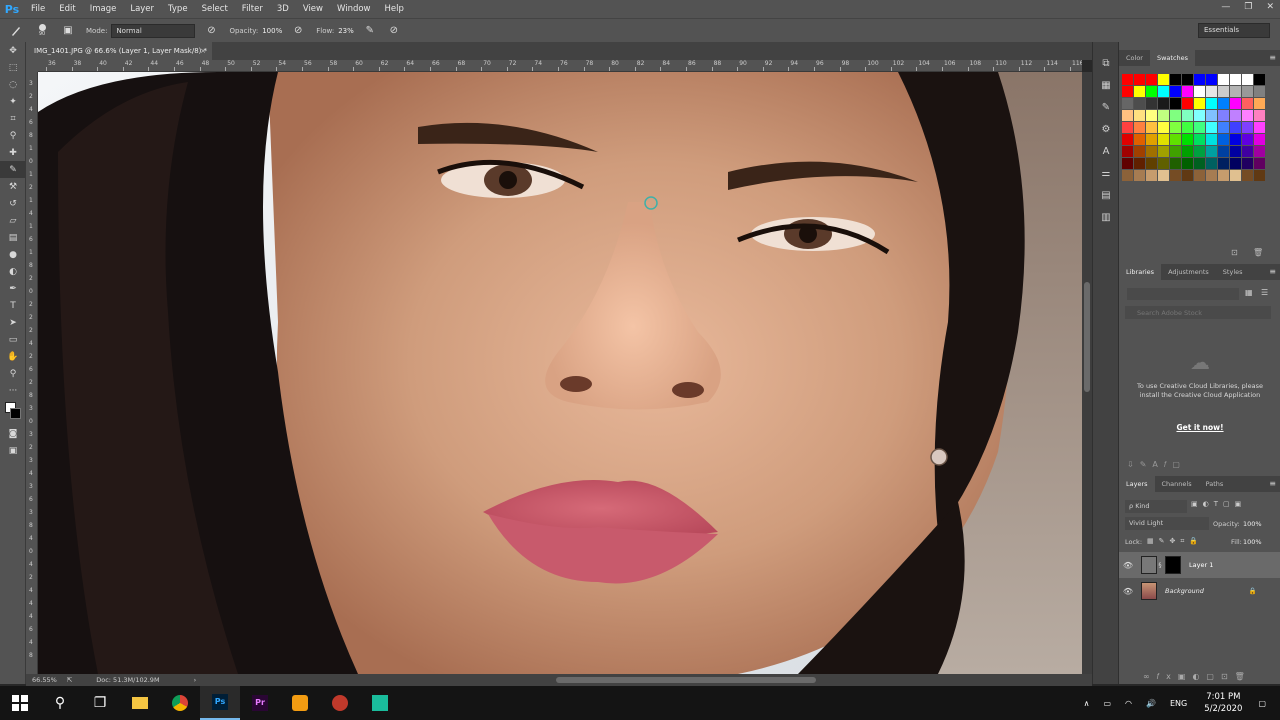 This screenshot has width=1280, height=720. What do you see at coordinates (298, 31) in the screenshot?
I see `pressure-icon: ⊘` at bounding box center [298, 31].